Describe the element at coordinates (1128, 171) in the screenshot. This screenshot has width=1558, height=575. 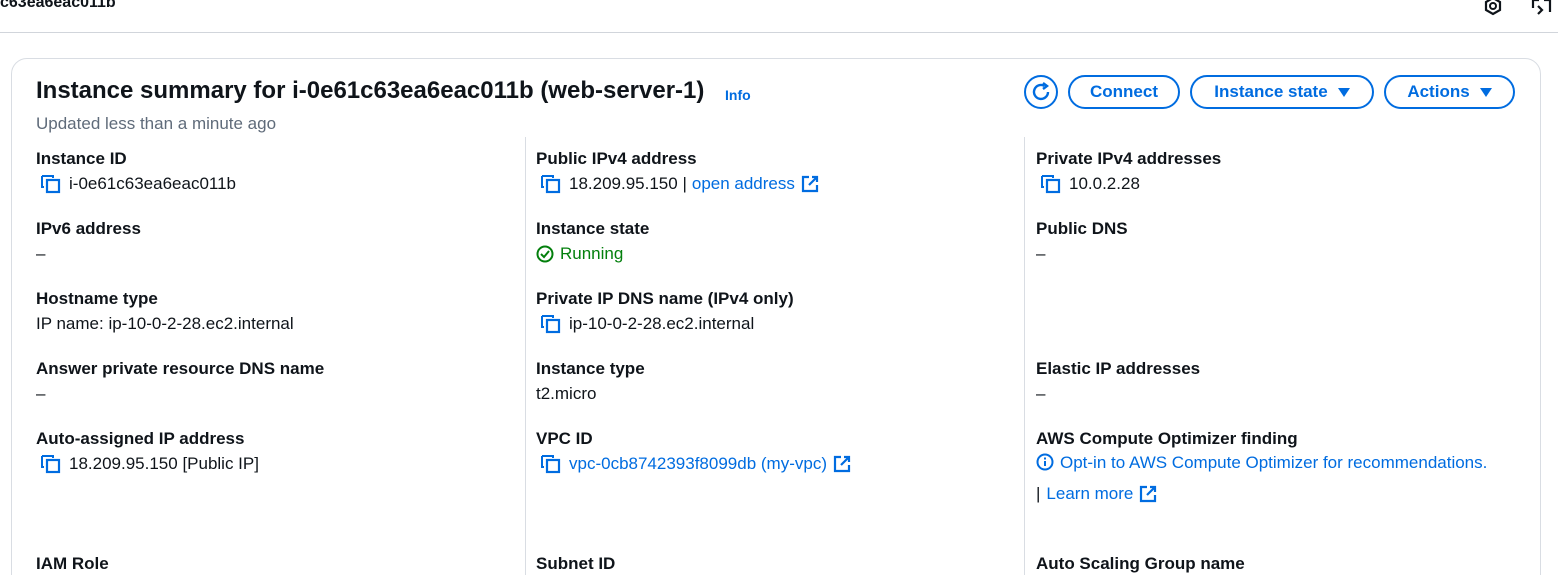
I see `field-private-ipv4: Private IPv4 addresses 10.0.2.28` at that location.